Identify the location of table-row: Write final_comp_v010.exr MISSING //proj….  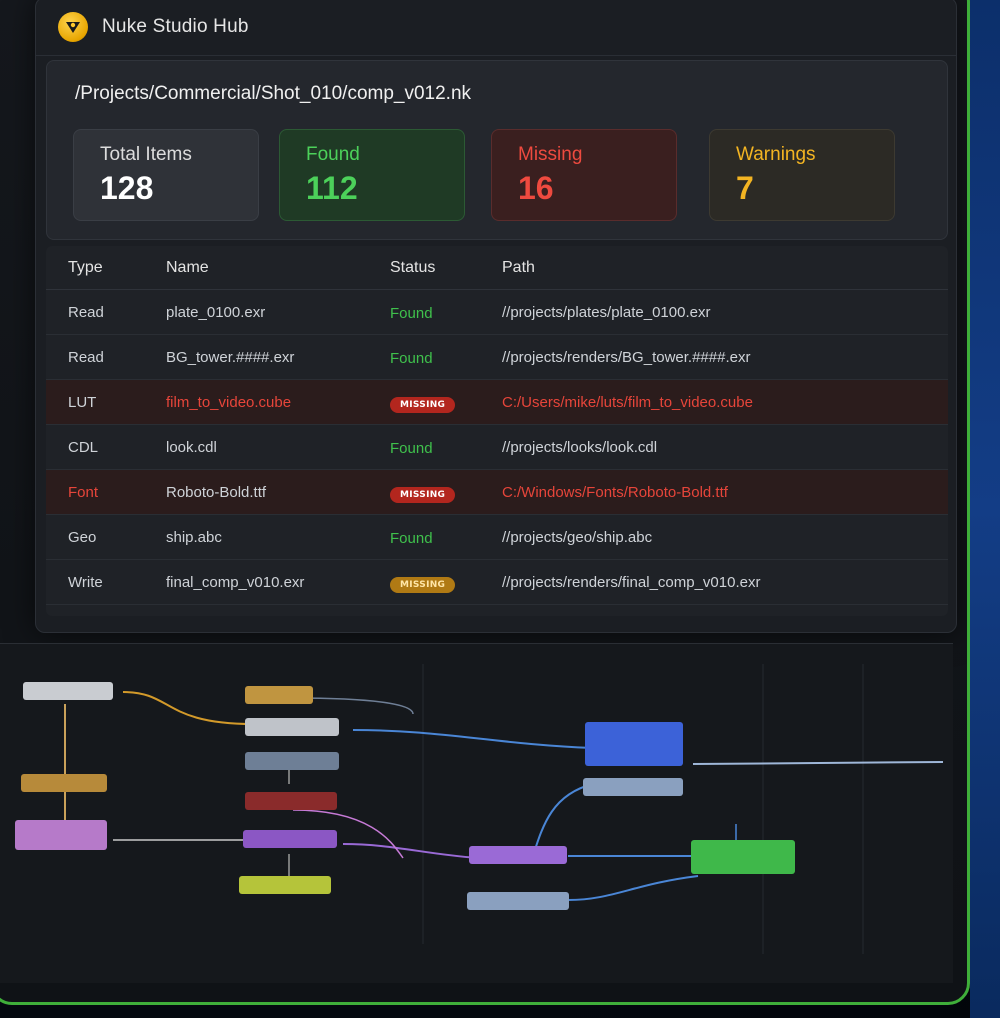
(497, 582).